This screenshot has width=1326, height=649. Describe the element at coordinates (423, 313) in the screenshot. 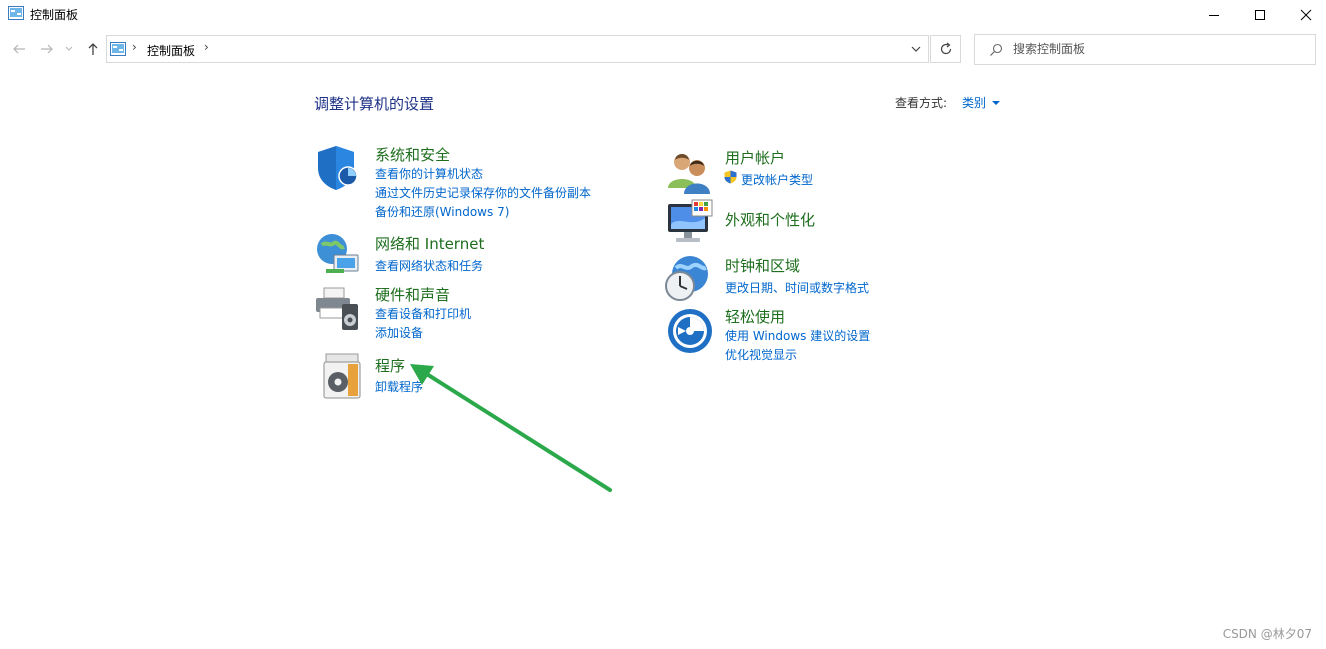

I see `link-devices-printers: 查看设备和打印机` at that location.